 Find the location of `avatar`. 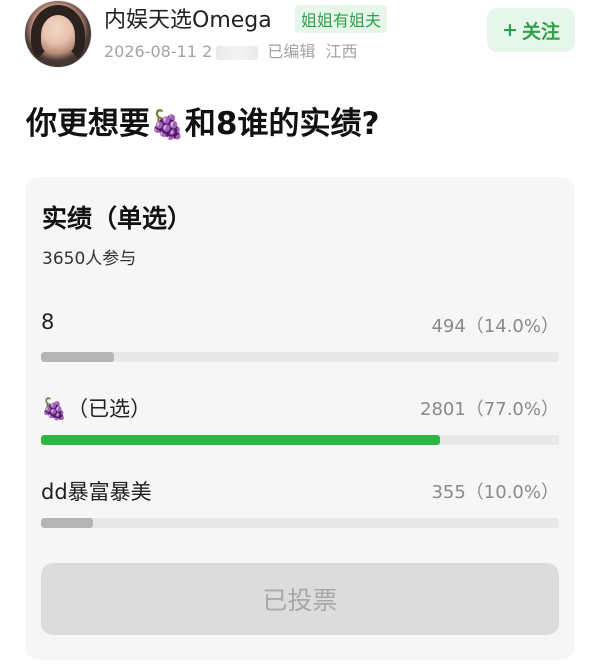

avatar is located at coordinates (58, 34).